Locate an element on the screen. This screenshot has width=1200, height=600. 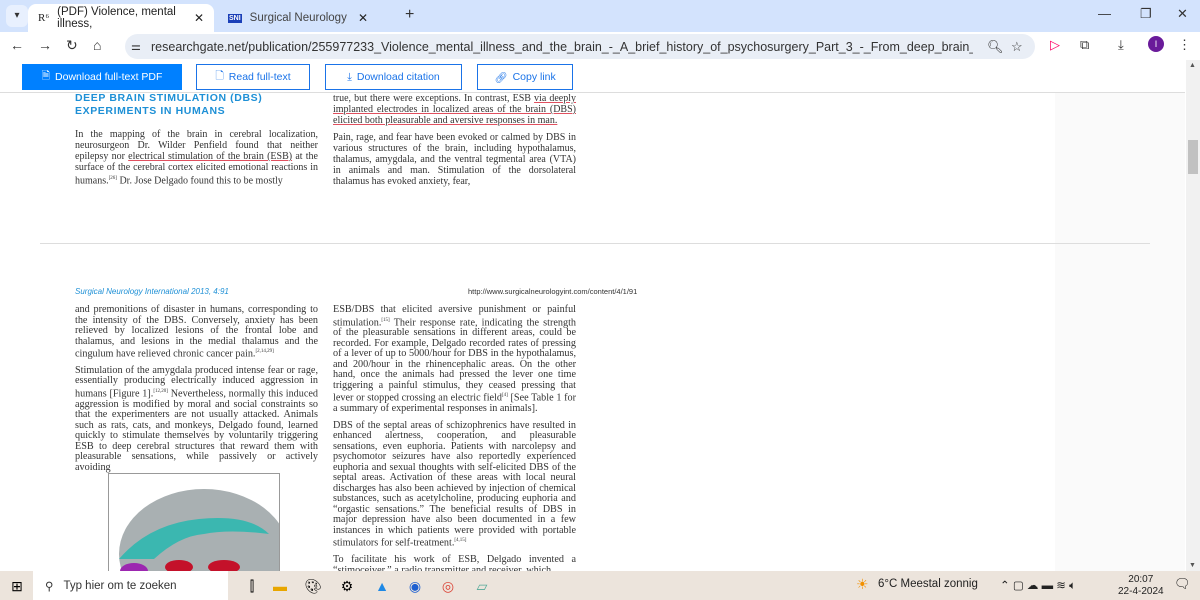
zoom-icon: 🔍︎ is located at coordinates (995, 47).